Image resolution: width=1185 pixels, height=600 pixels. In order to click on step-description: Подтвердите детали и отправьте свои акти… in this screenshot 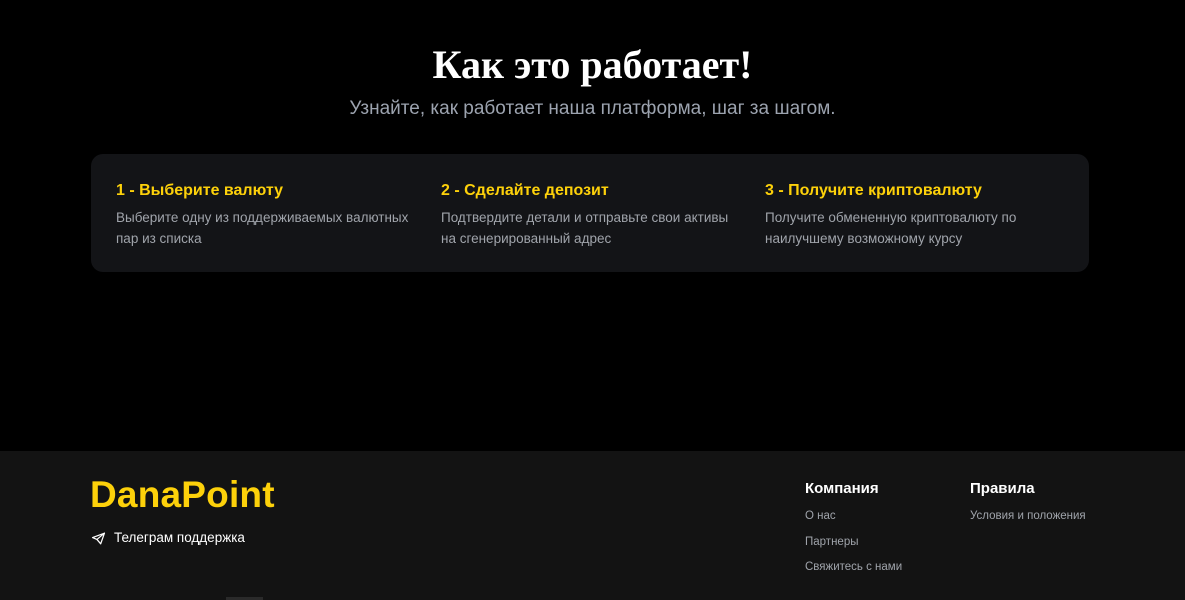, I will do `click(585, 228)`.